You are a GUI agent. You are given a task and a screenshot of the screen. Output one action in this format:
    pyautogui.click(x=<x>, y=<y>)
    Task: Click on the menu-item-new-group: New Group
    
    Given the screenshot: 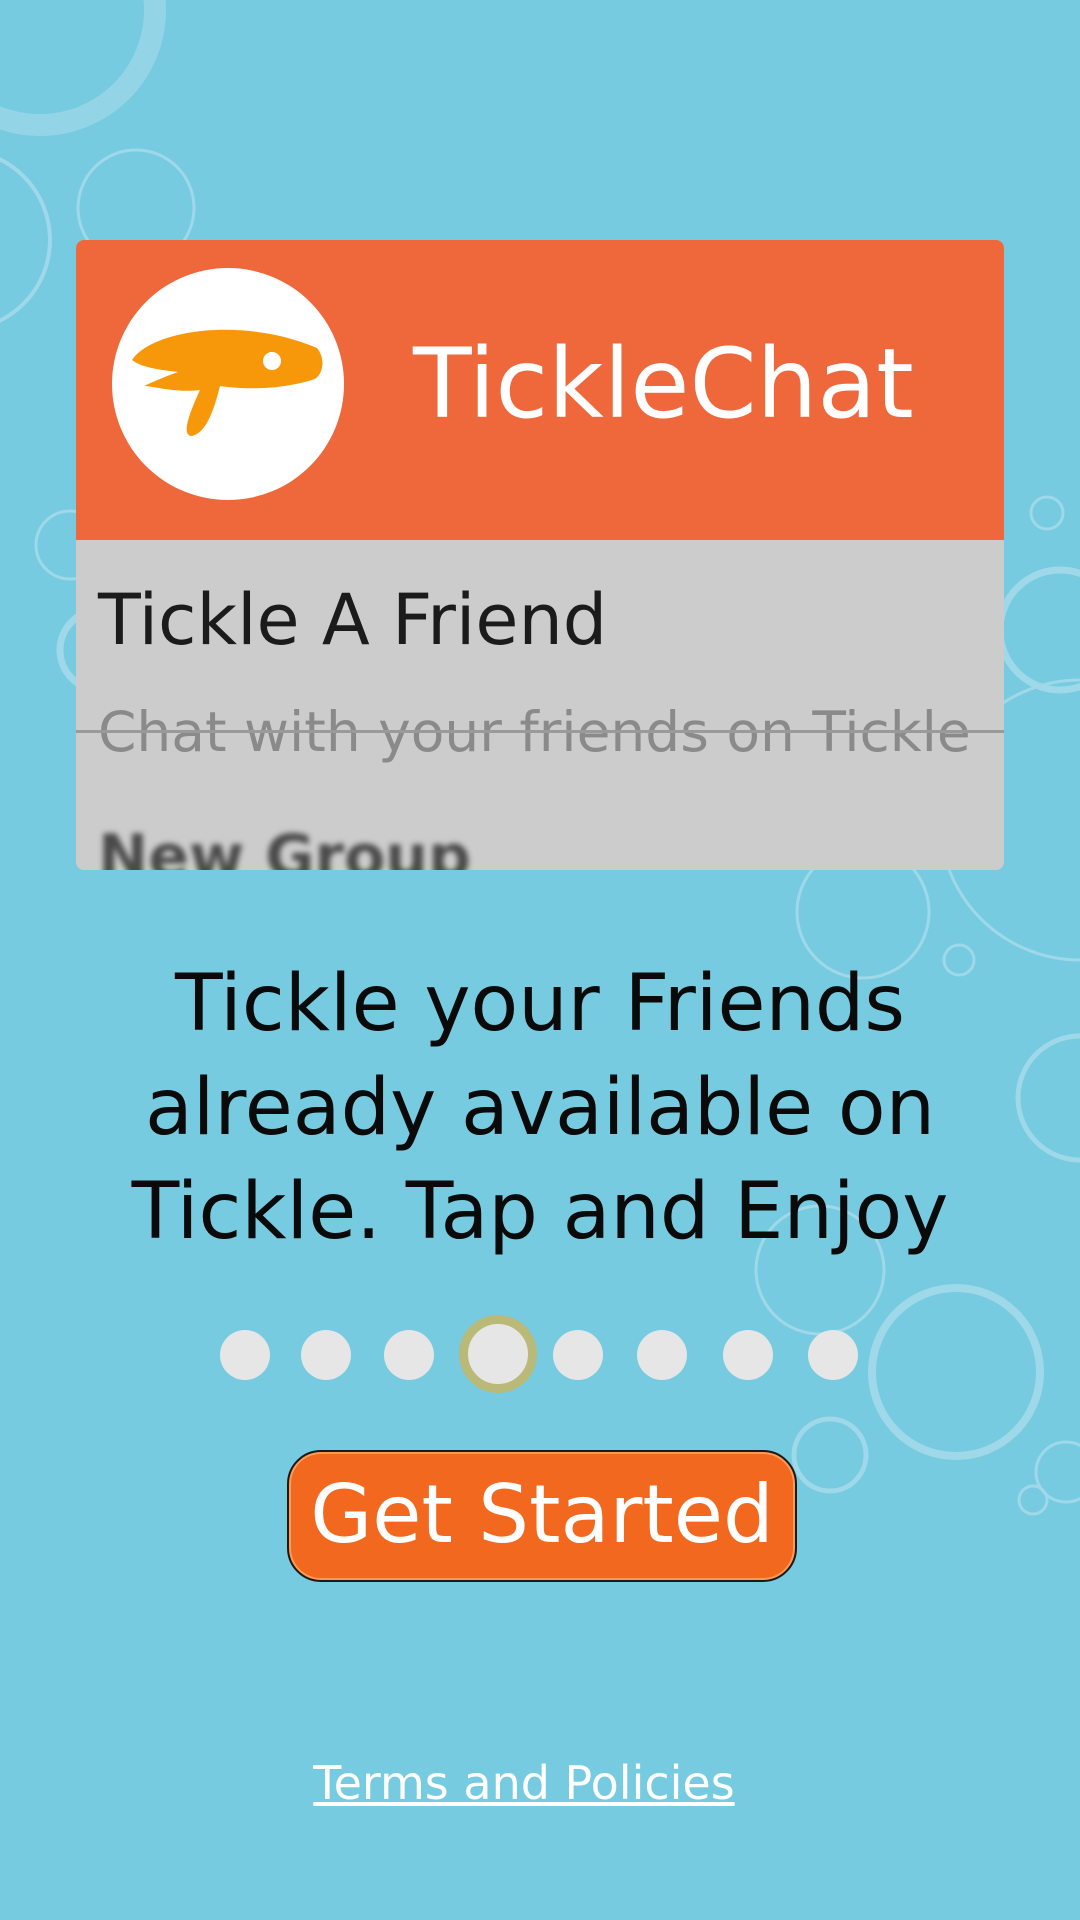 What is the action you would take?
    pyautogui.click(x=284, y=846)
    